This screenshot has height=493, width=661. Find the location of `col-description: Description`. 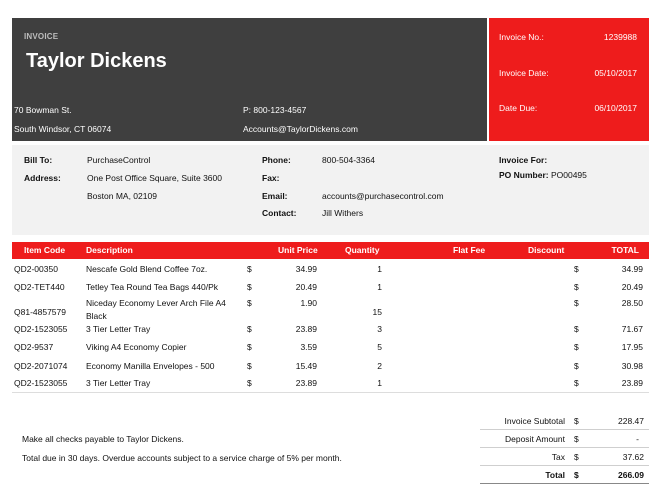

col-description: Description is located at coordinates (109, 250).